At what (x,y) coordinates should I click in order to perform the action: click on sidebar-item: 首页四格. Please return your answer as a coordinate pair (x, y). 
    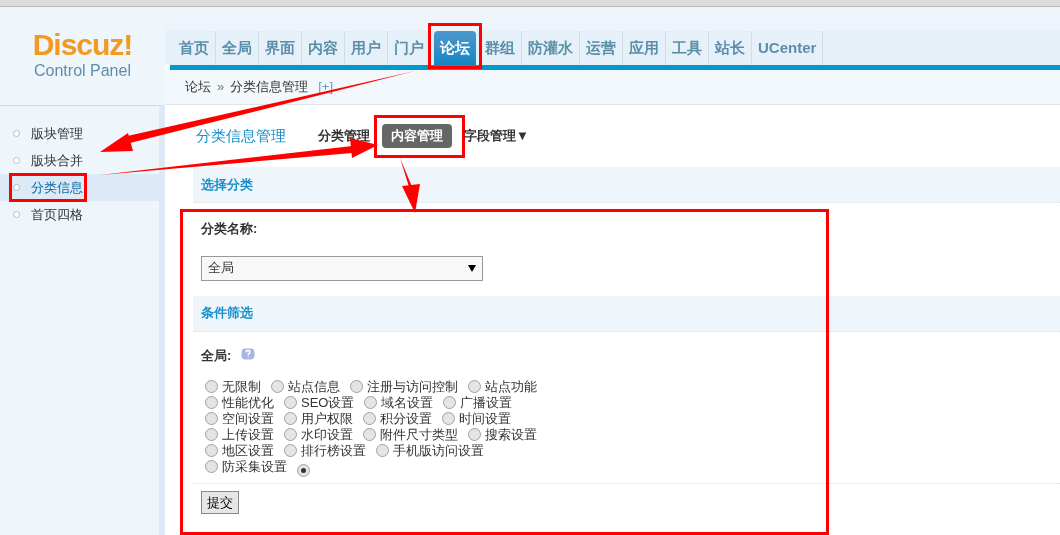
    Looking at the image, I should click on (79, 214).